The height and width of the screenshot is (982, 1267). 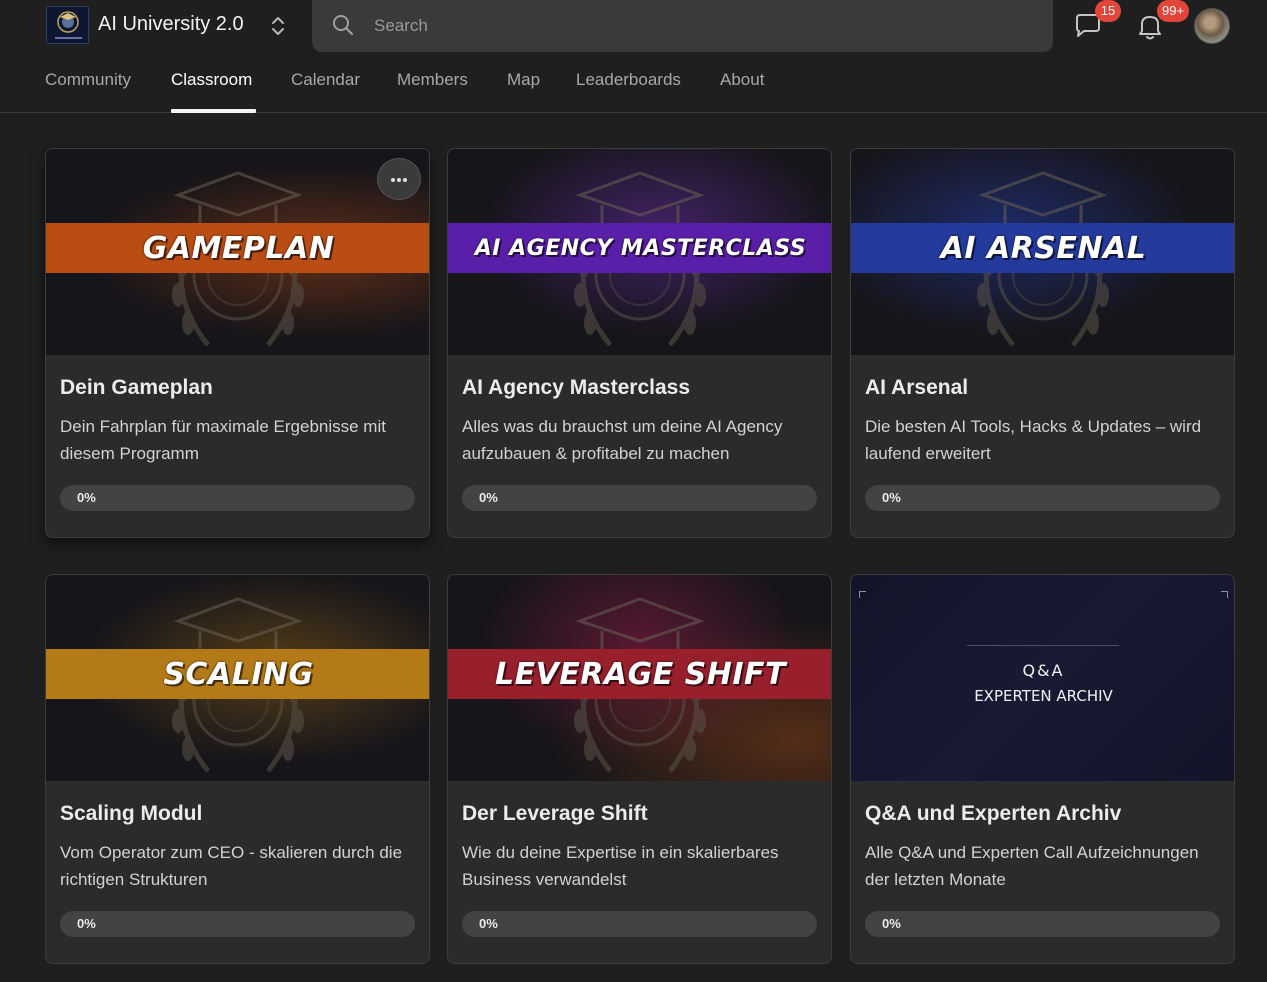 I want to click on bell-icon, so click(x=1150, y=31).